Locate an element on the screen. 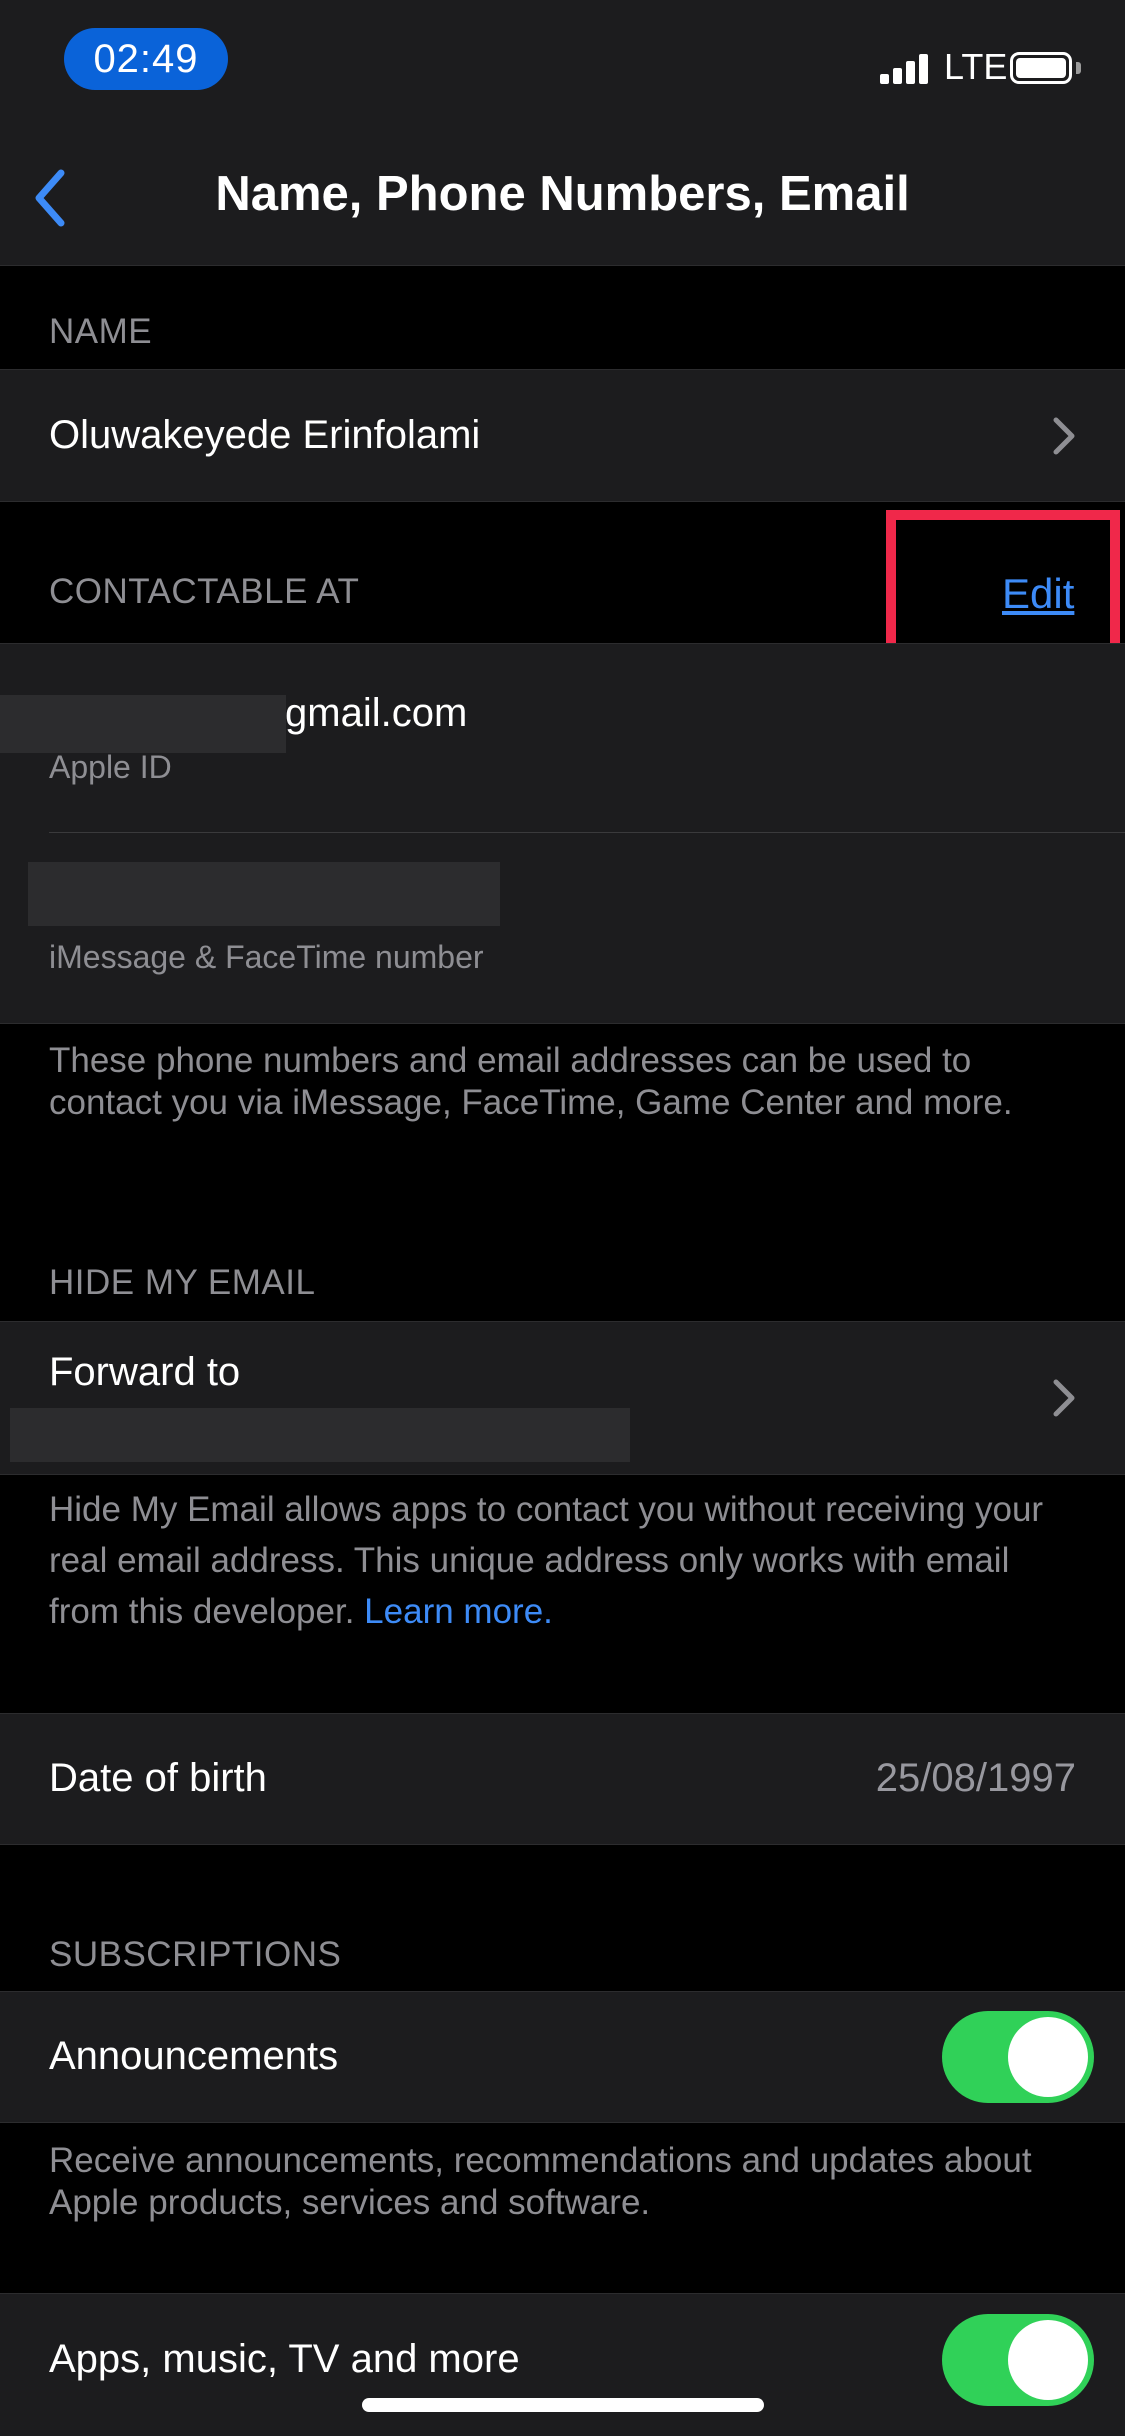  home-indicator is located at coordinates (563, 2405).